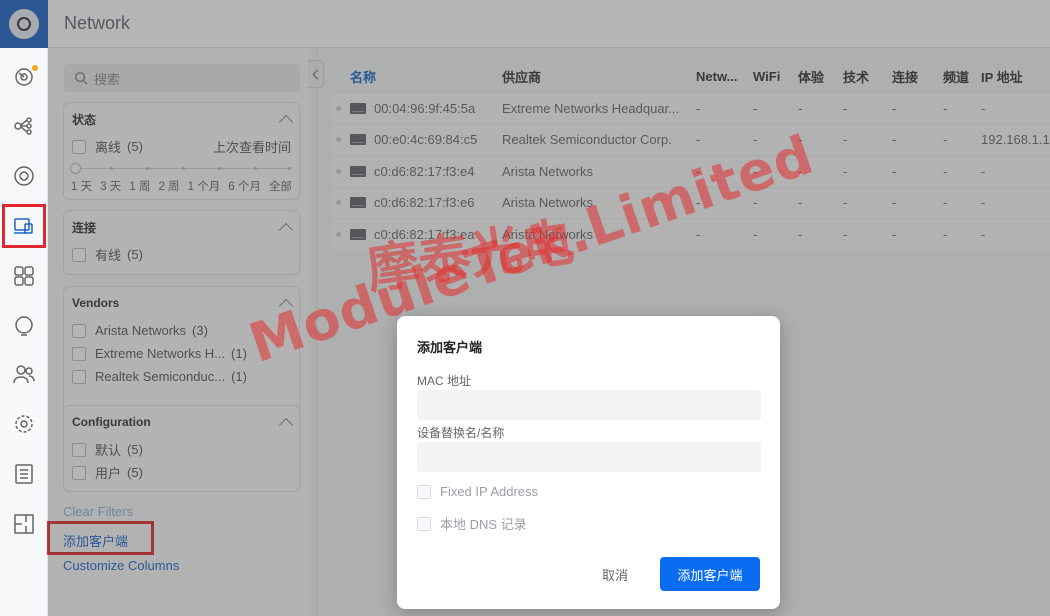 This screenshot has width=1050, height=616. I want to click on add-client-button: 添加客户端, so click(710, 574).